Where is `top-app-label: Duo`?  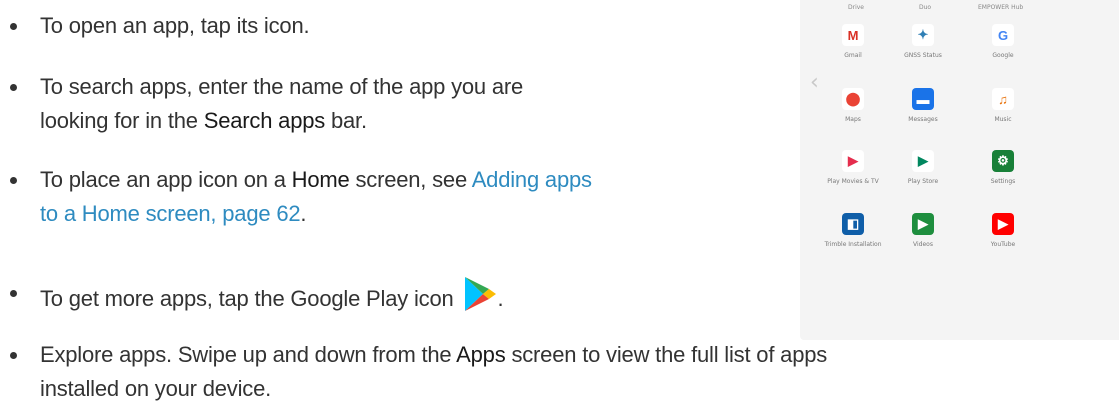 top-app-label: Duo is located at coordinates (925, 7).